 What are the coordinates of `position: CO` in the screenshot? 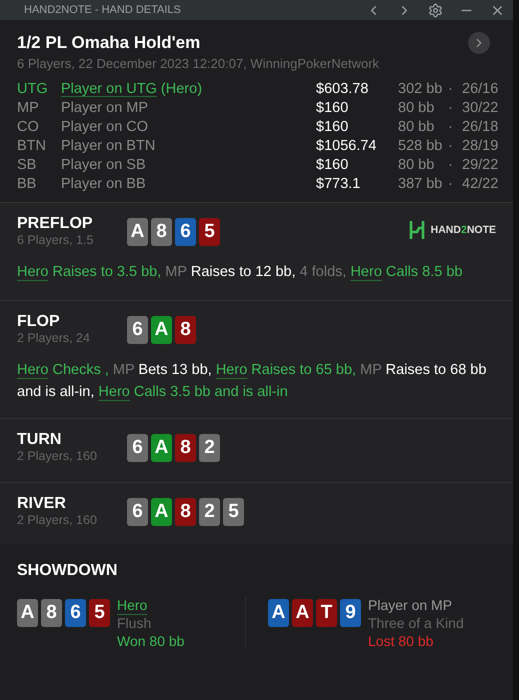 It's located at (28, 127).